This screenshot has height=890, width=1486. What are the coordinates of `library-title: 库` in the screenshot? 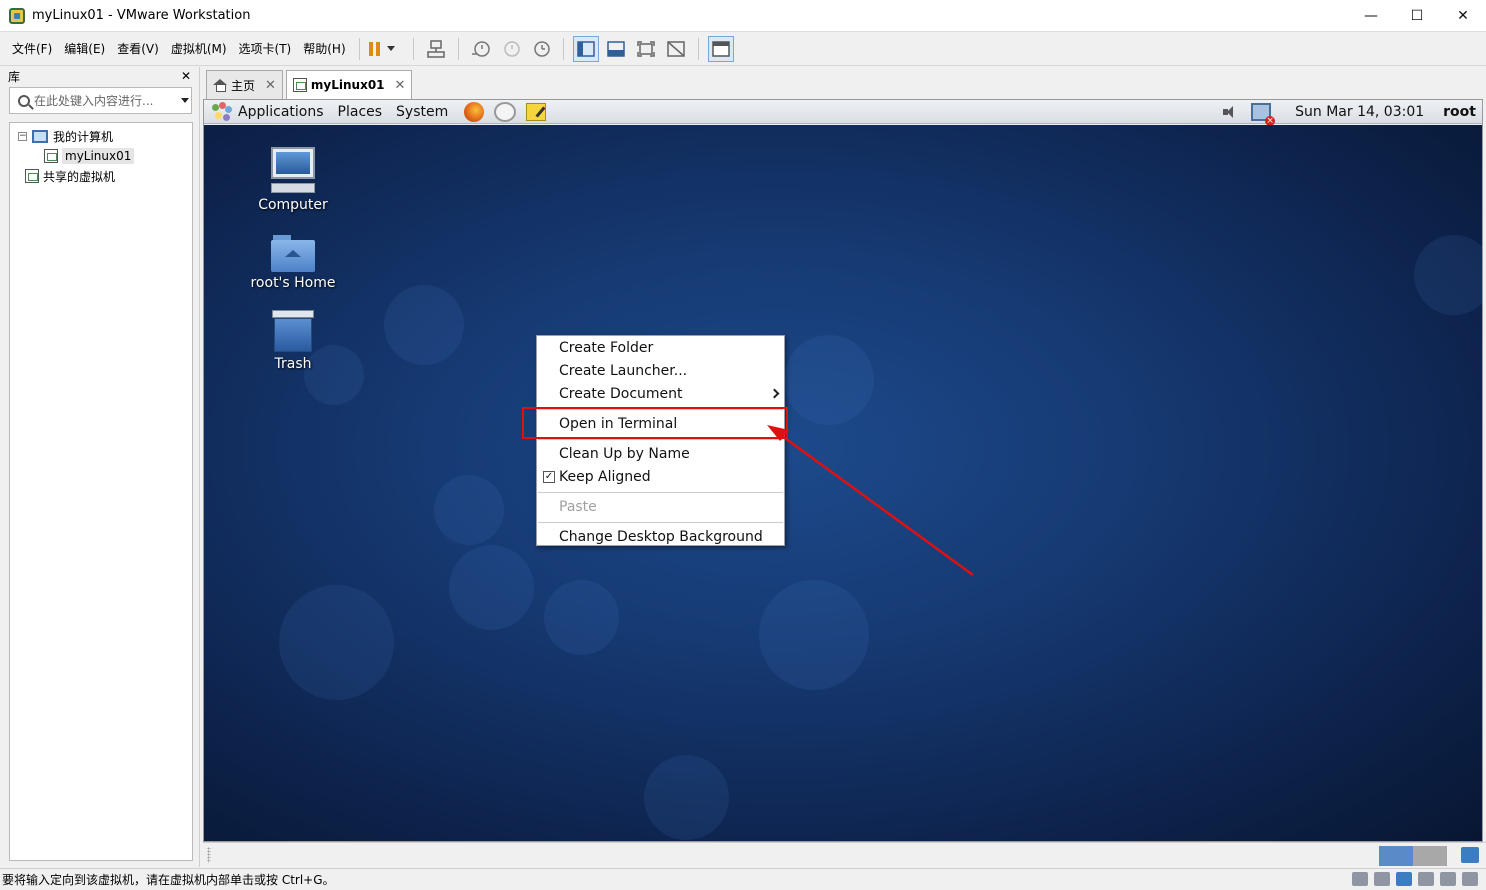 It's located at (14, 76).